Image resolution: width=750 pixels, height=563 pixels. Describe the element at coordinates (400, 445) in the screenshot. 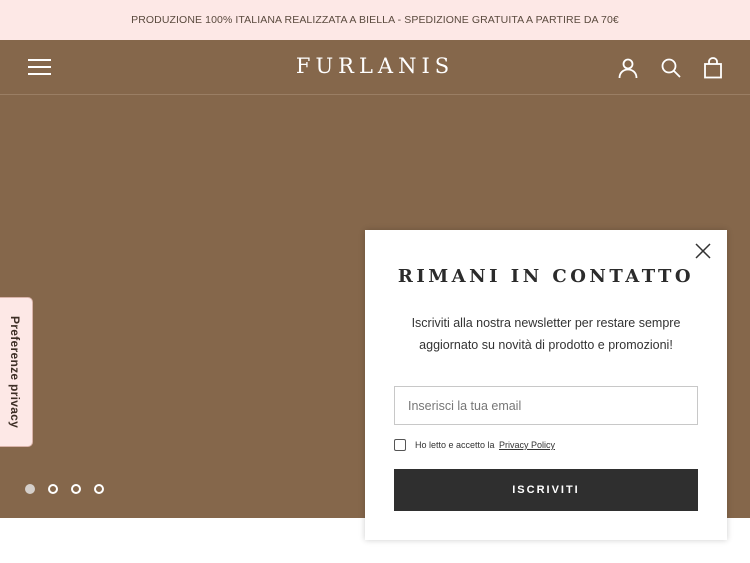

I see `consent-checkbox` at that location.